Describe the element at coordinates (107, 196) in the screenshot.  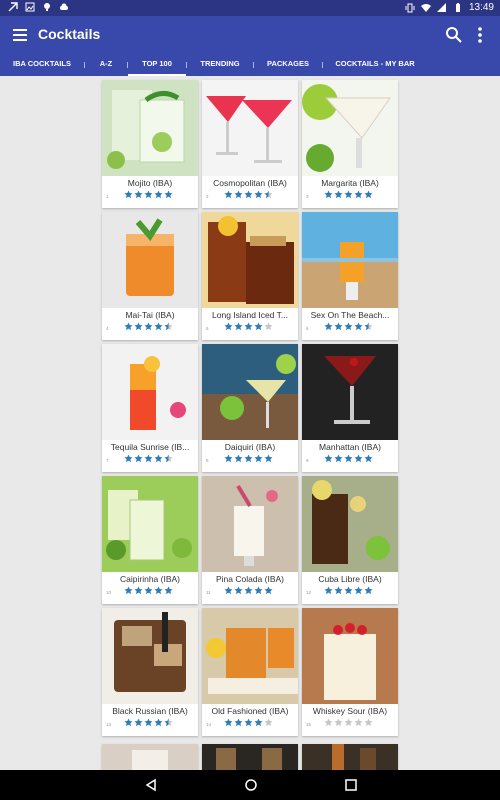
I see `cocktail-rank: 1` at that location.